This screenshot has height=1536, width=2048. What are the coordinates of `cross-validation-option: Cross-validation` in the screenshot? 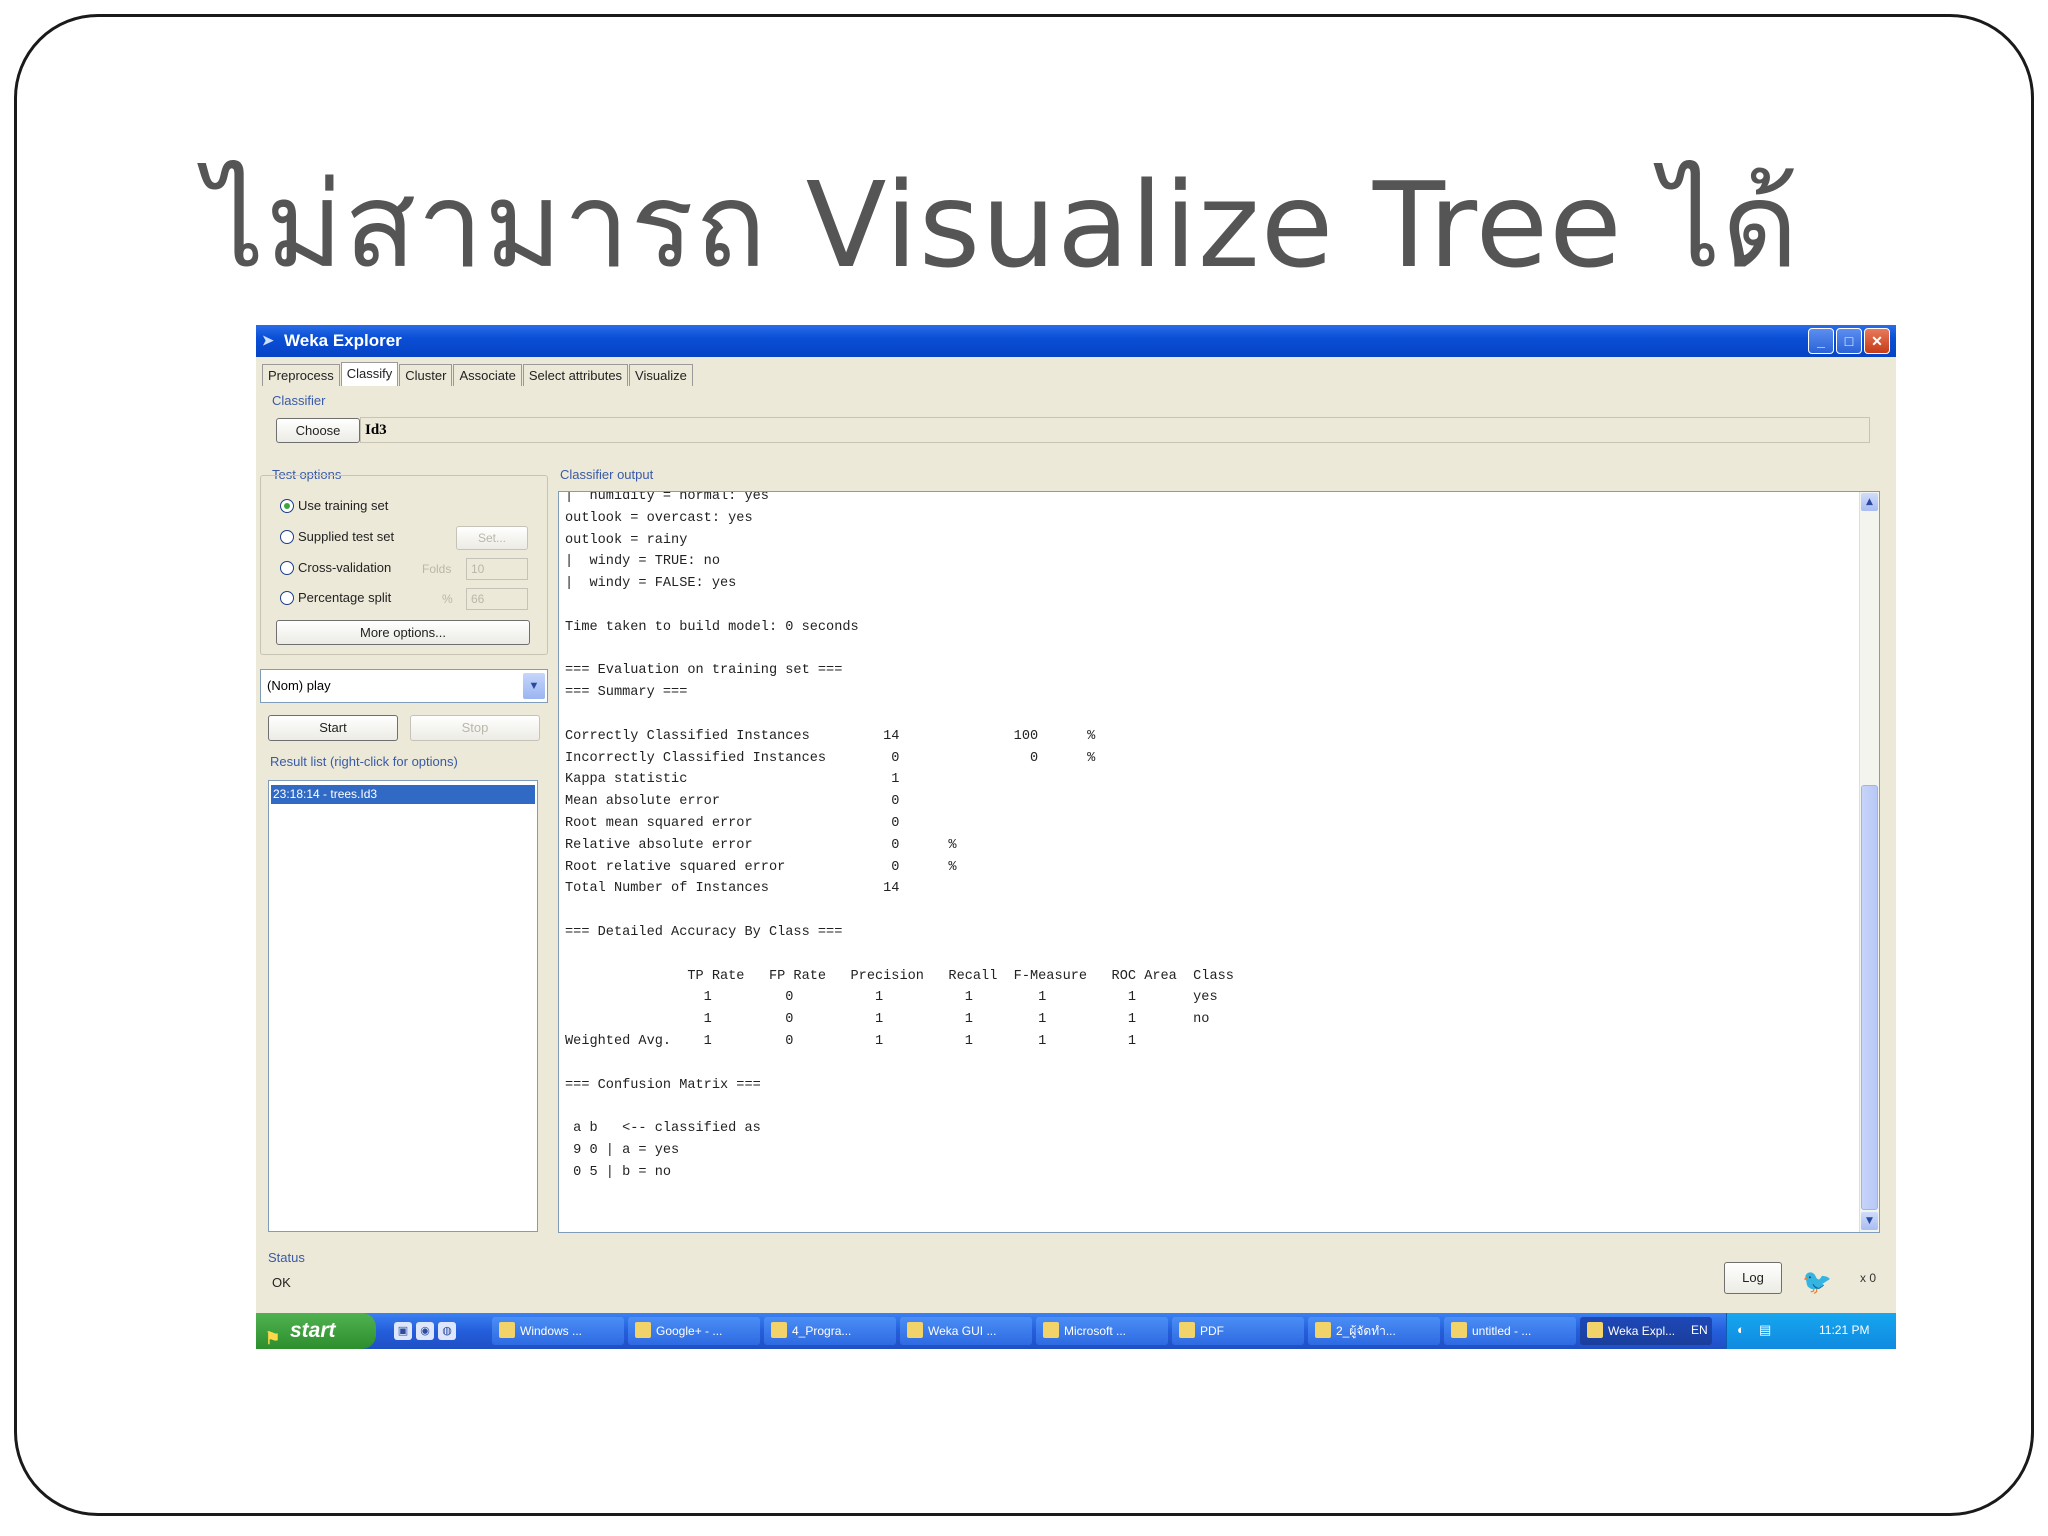 It's located at (335, 567).